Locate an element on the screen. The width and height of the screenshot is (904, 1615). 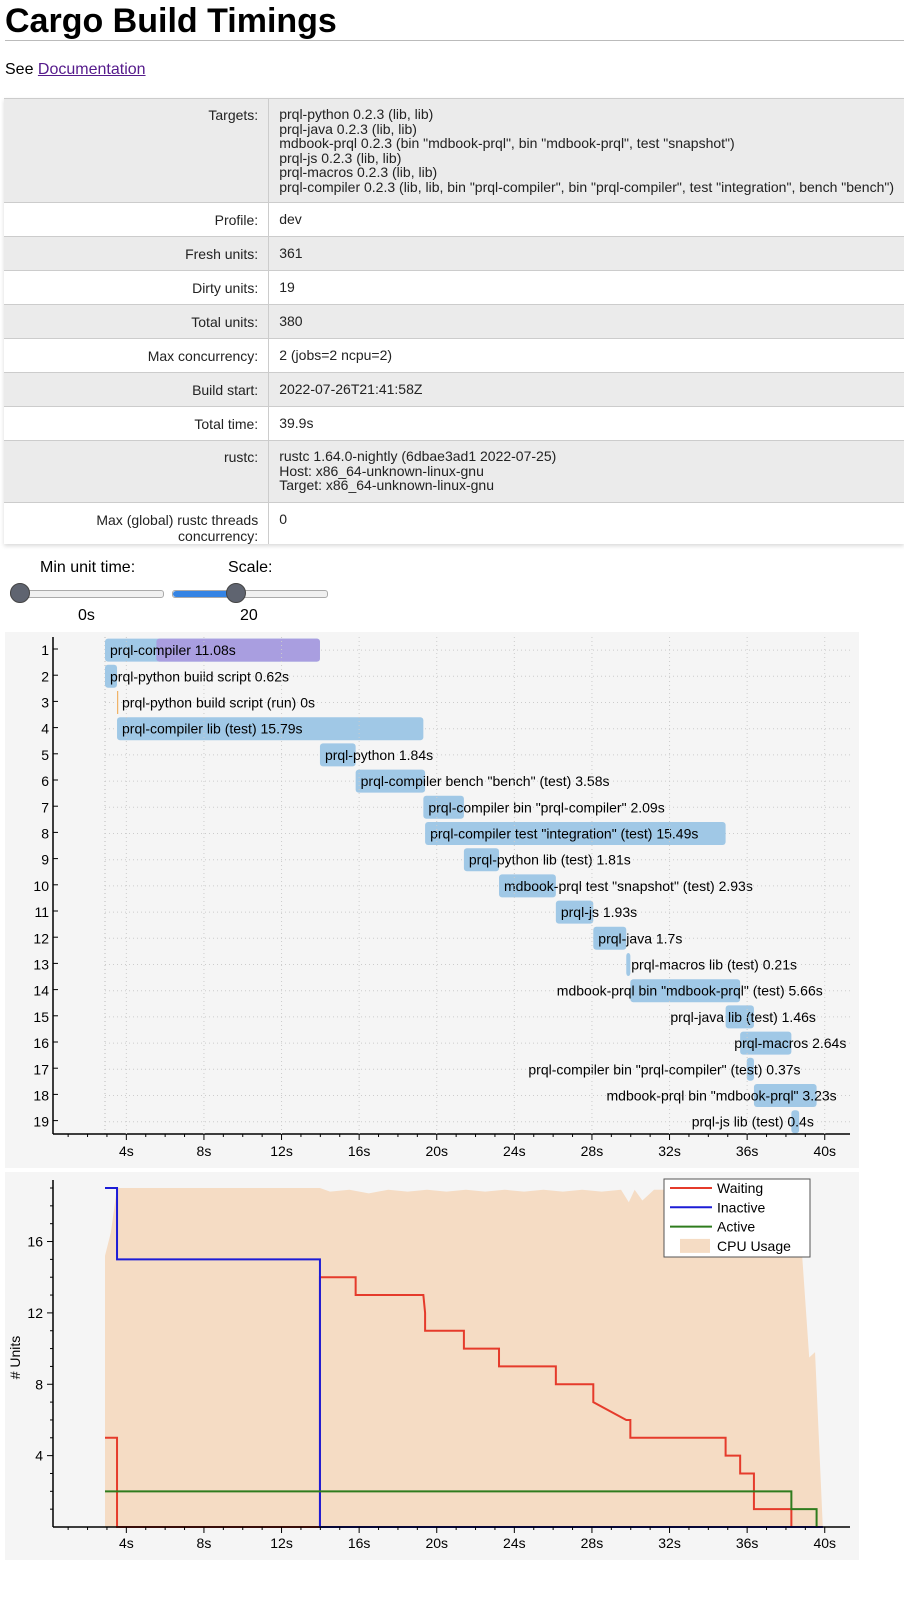
summary-value-line: prql-macros 0.2.3 (lib, lib) is located at coordinates (358, 172).